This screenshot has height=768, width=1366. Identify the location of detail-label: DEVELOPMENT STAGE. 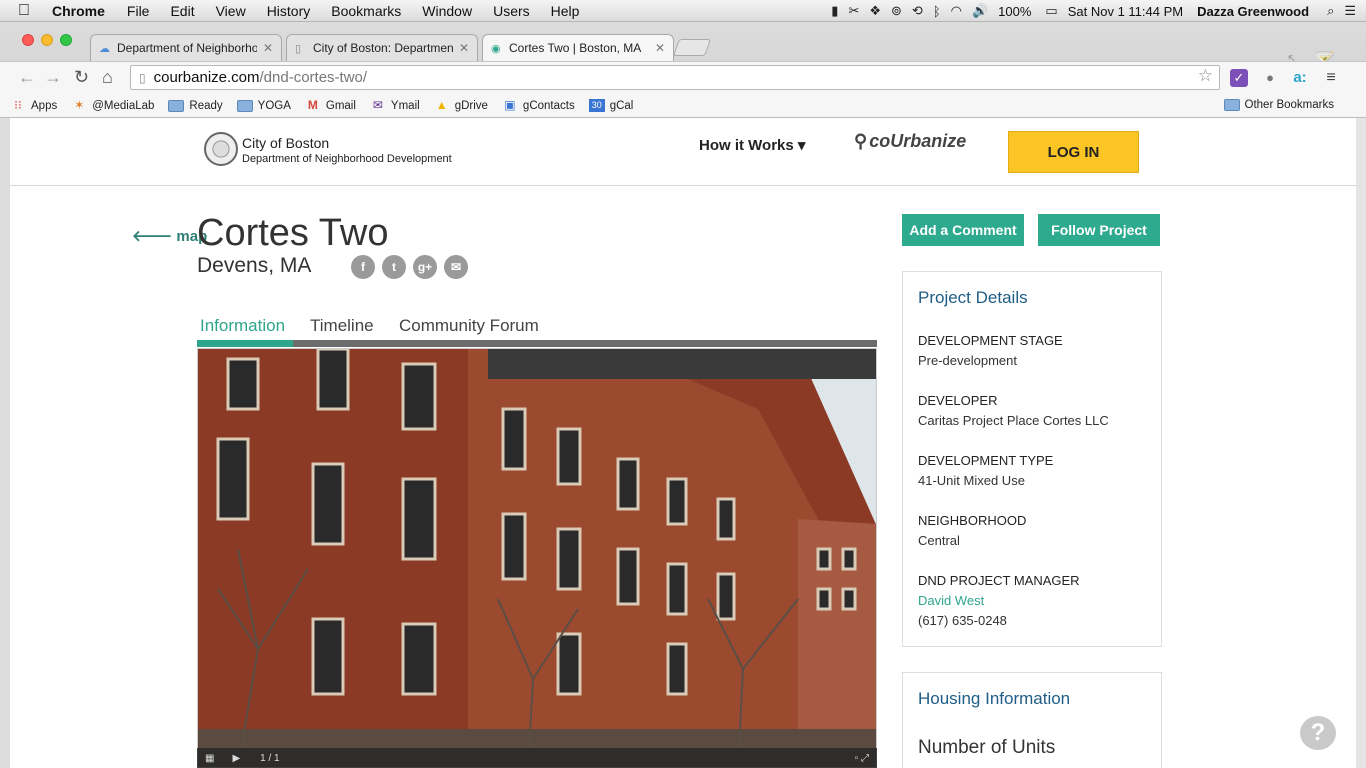
(990, 340).